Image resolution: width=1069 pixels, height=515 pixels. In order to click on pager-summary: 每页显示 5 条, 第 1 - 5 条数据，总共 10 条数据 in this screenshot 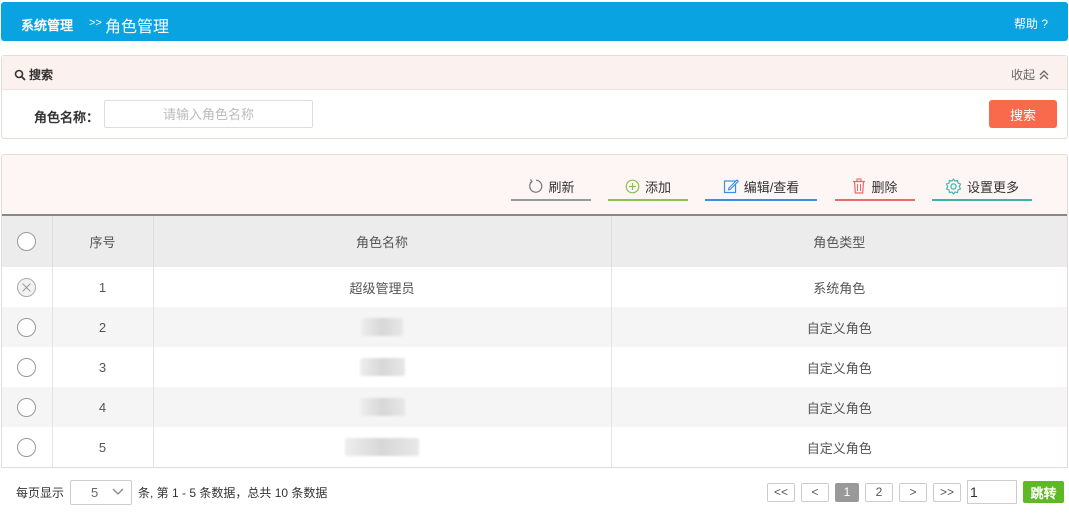, I will do `click(171, 492)`.